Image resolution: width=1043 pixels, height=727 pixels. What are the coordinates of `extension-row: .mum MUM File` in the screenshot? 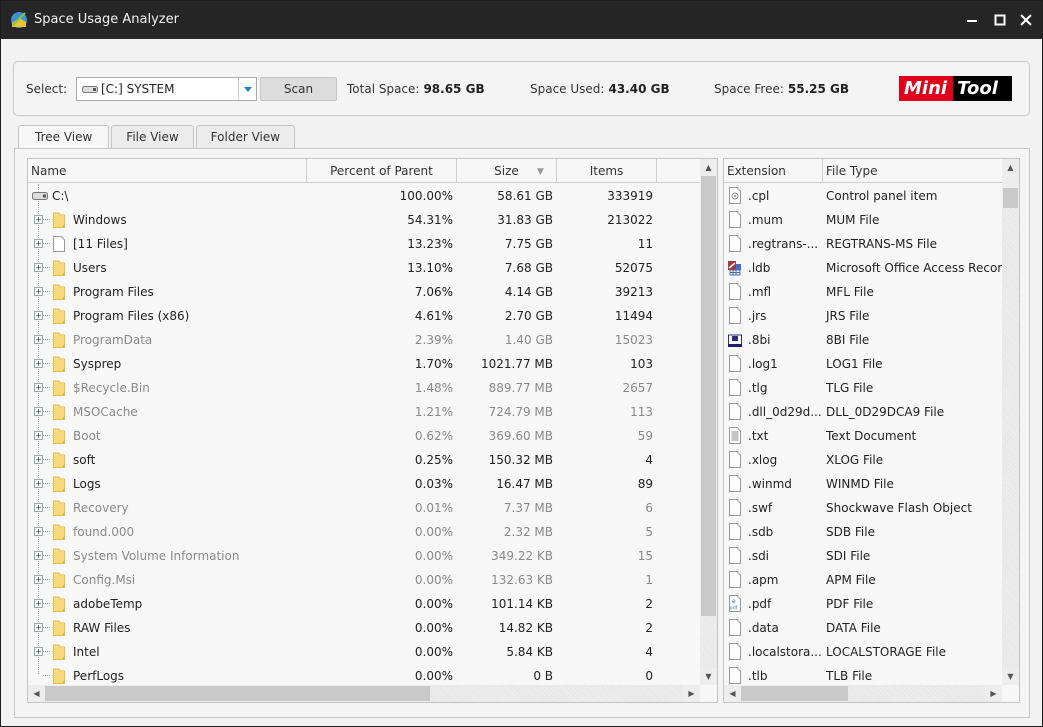 It's located at (863, 220).